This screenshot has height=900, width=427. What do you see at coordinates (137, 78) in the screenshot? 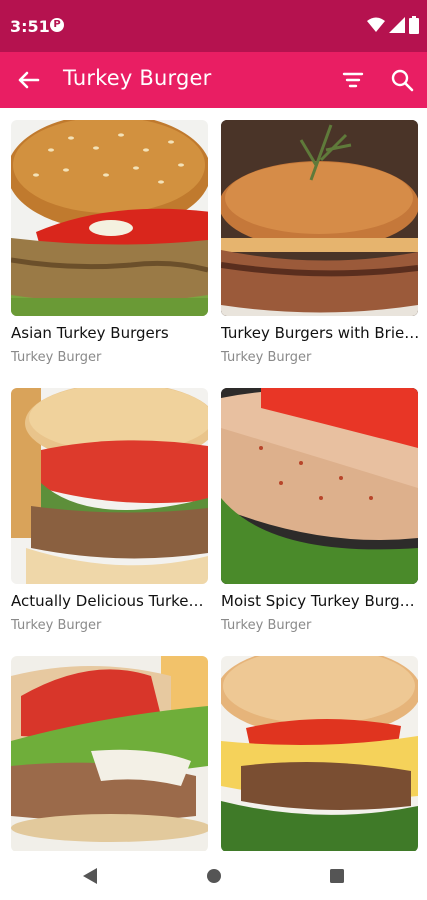
I see `page-title: Turkey Burger` at bounding box center [137, 78].